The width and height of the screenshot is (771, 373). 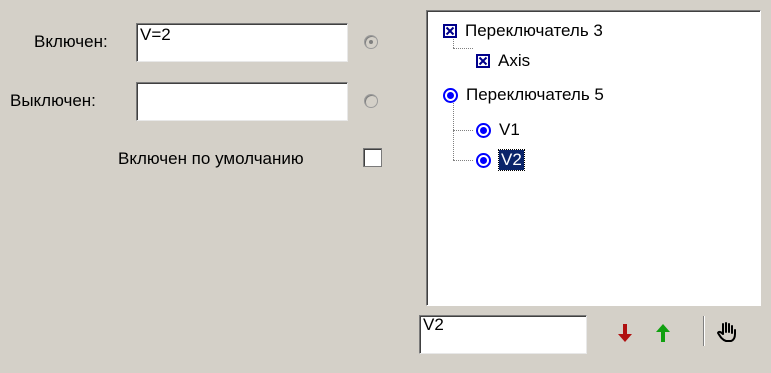 What do you see at coordinates (242, 101) in the screenshot?
I see `off-value-input` at bounding box center [242, 101].